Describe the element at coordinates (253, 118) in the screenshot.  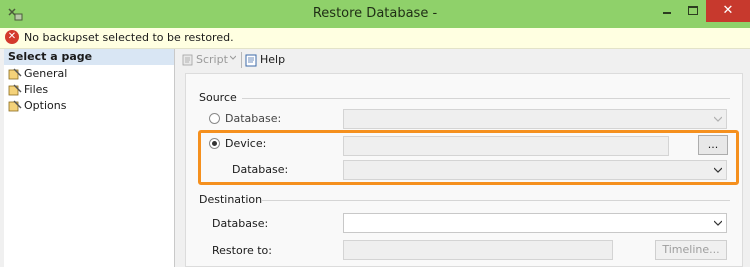
I see `database-radio-label: Database:` at that location.